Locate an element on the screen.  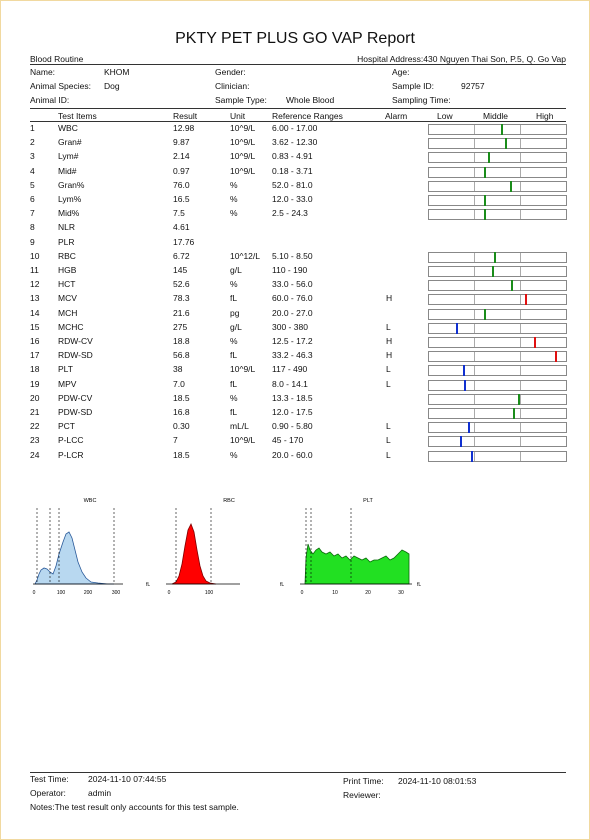
test-item: RDW-CV is located at coordinates (75, 341).